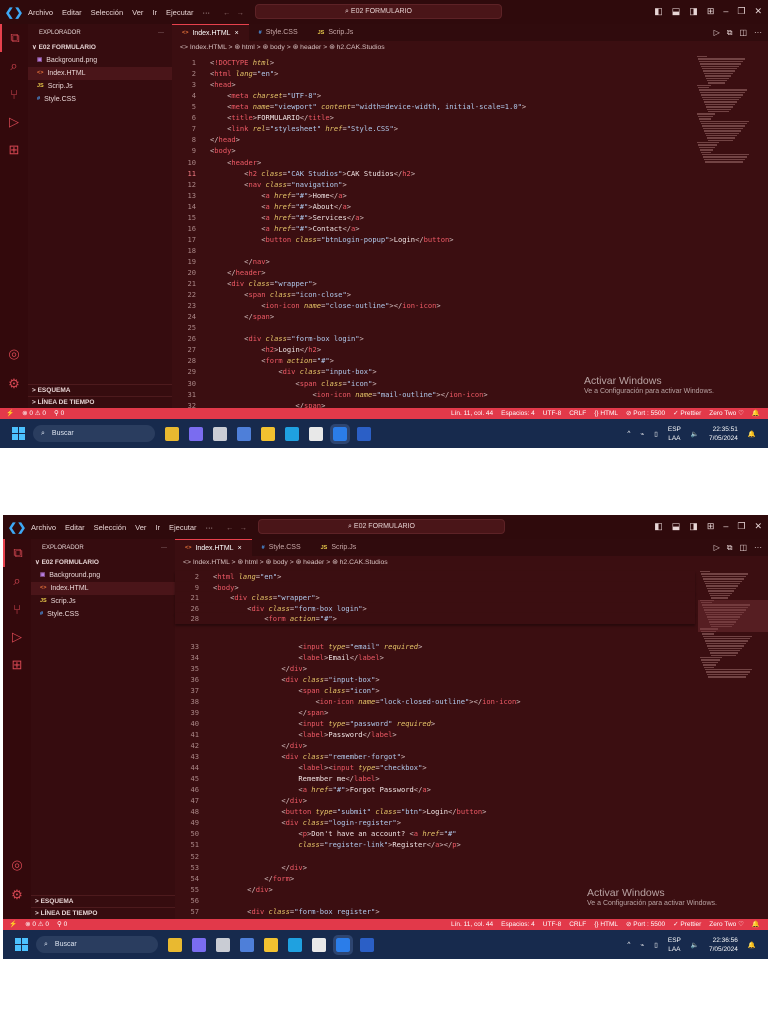 The width and height of the screenshot is (768, 1024). I want to click on code-line: 2 <html lang="en">, so click(432, 73).